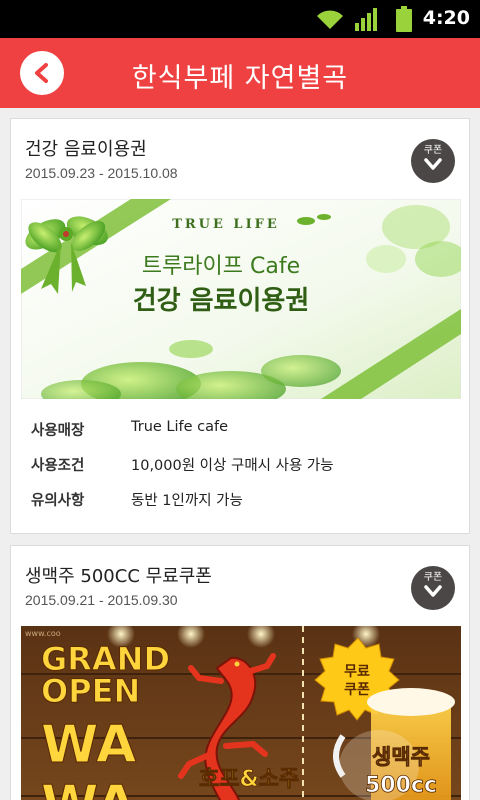 This screenshot has width=480, height=800. Describe the element at coordinates (43, 633) in the screenshot. I see `banner-watermark: www.coo` at that location.